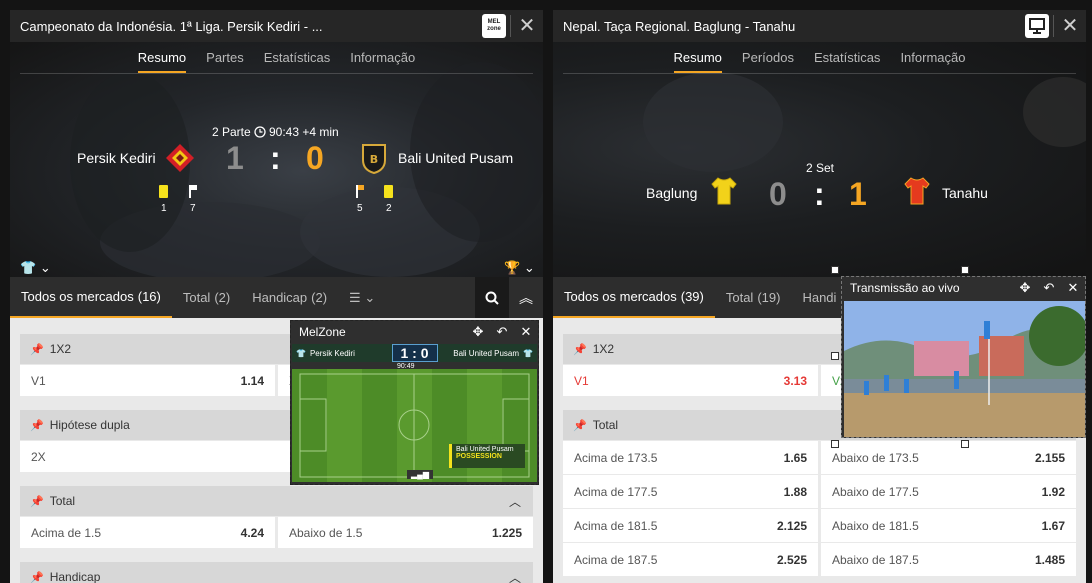 Image resolution: width=1092 pixels, height=583 pixels. Describe the element at coordinates (456, 158) in the screenshot. I see `away-team-name: Bali United Pusam` at that location.